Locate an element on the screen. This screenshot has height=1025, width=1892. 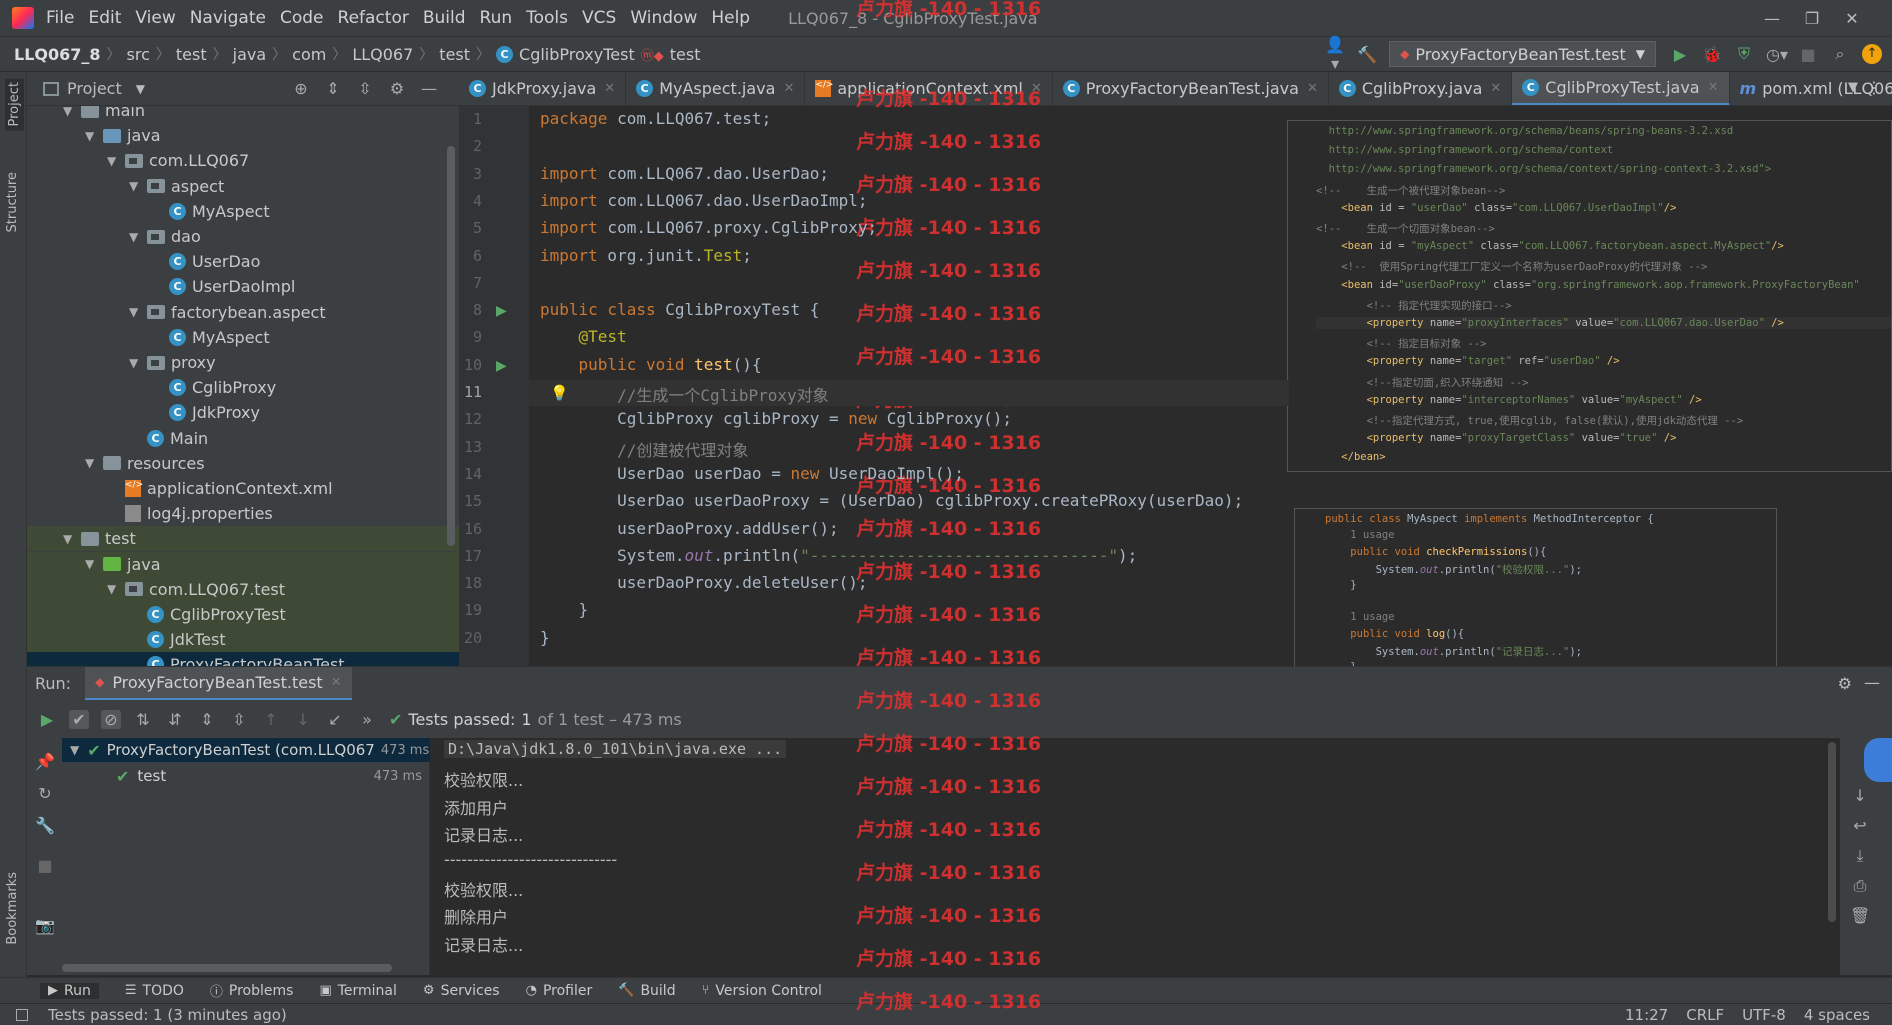
tree-item: log4j.properties is located at coordinates (190, 513).